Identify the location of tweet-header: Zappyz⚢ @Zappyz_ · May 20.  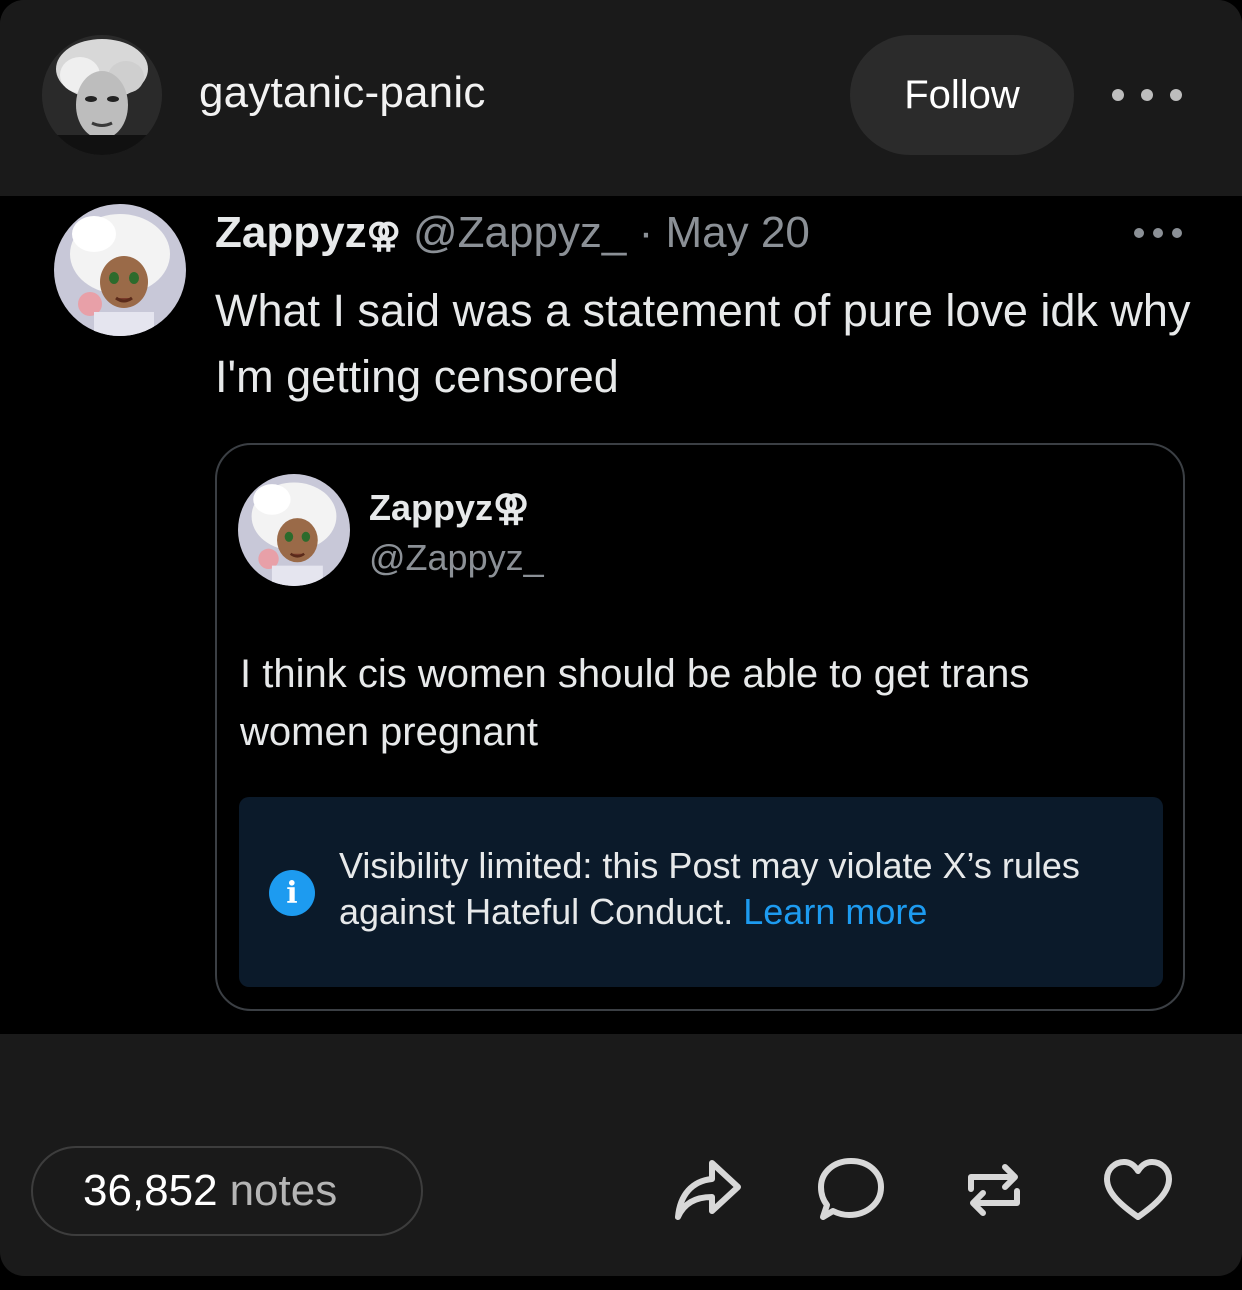
(512, 234).